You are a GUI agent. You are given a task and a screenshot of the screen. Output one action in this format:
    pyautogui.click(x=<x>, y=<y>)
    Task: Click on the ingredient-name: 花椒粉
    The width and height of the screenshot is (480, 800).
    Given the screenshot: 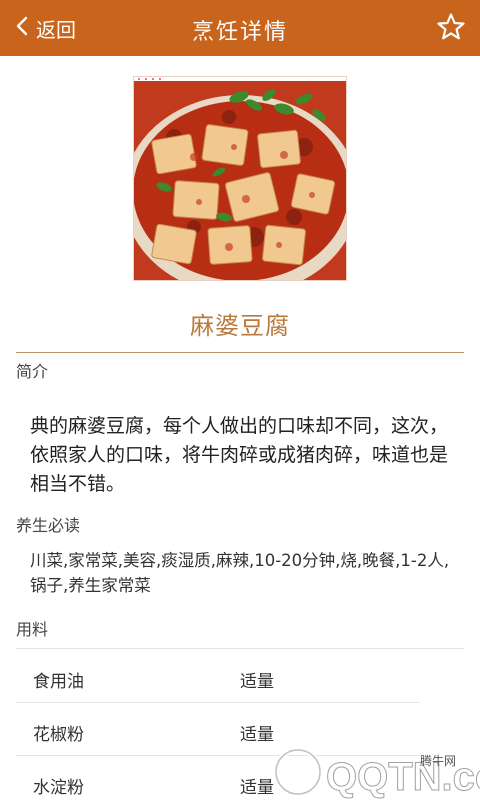 What is the action you would take?
    pyautogui.click(x=58, y=735)
    